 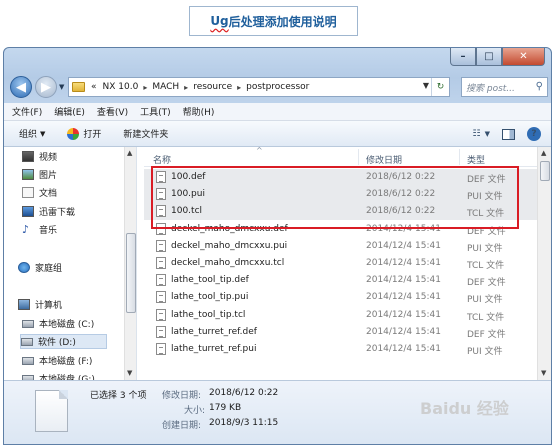 I want to click on nav-item-drive-g: 本地磁盘 (G:), so click(x=58, y=376).